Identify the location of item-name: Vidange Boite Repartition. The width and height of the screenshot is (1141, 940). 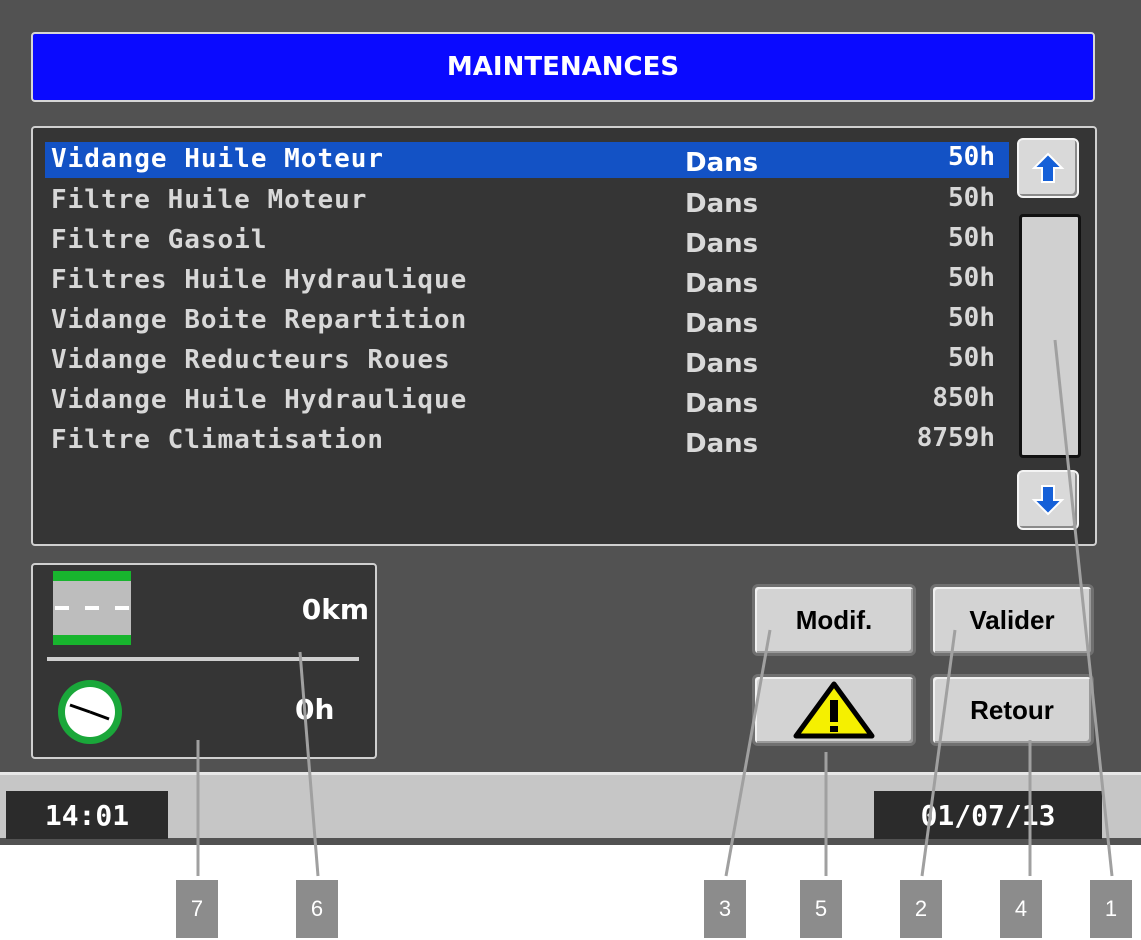
(259, 320).